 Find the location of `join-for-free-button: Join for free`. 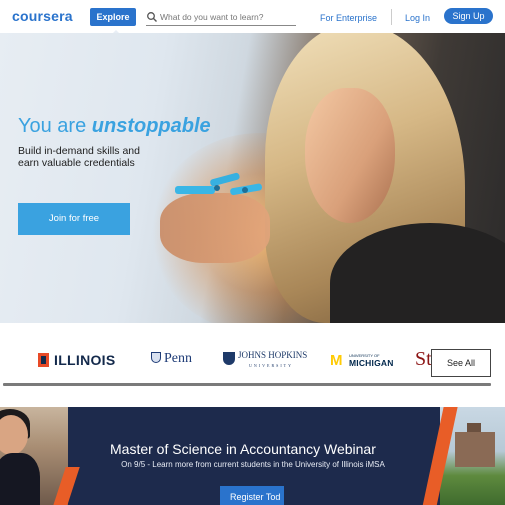

join-for-free-button: Join for free is located at coordinates (74, 219).